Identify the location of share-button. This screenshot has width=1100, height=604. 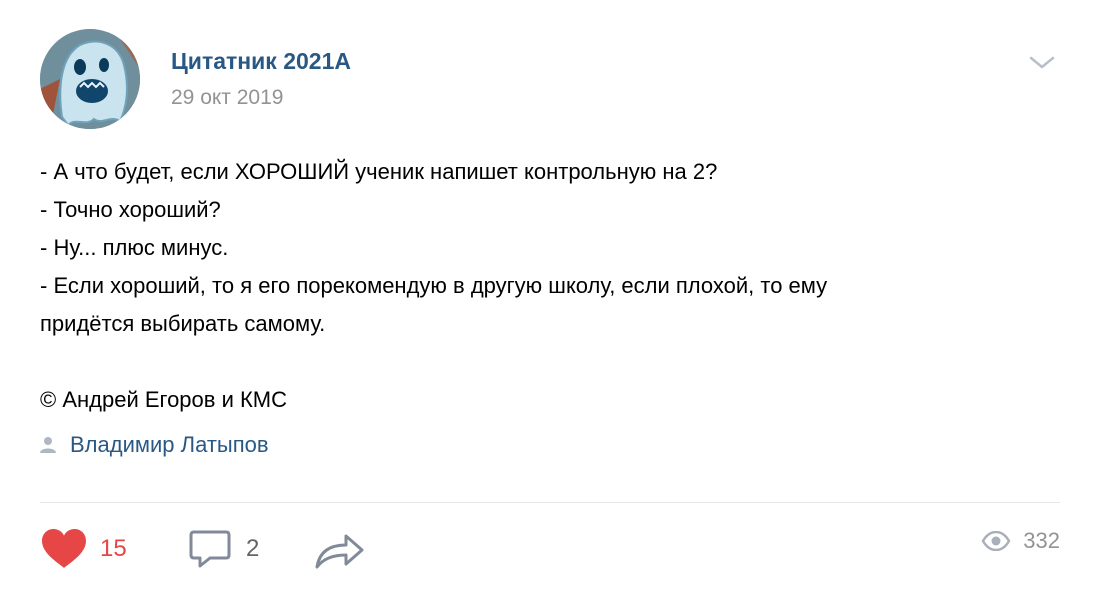
(340, 551).